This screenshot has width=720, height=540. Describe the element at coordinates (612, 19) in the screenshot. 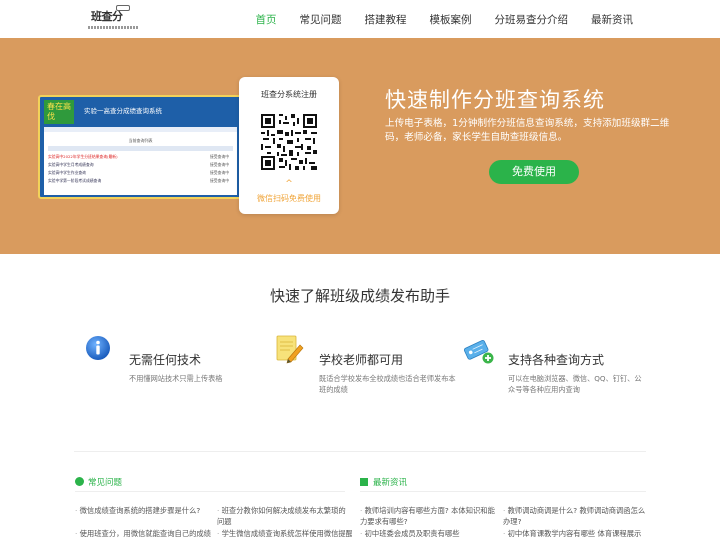

I see `nav-news: 最新资讯` at that location.